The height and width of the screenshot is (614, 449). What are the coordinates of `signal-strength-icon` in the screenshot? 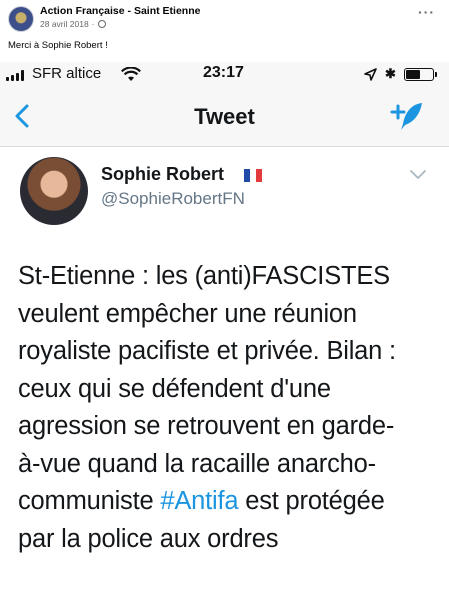 It's located at (17, 75).